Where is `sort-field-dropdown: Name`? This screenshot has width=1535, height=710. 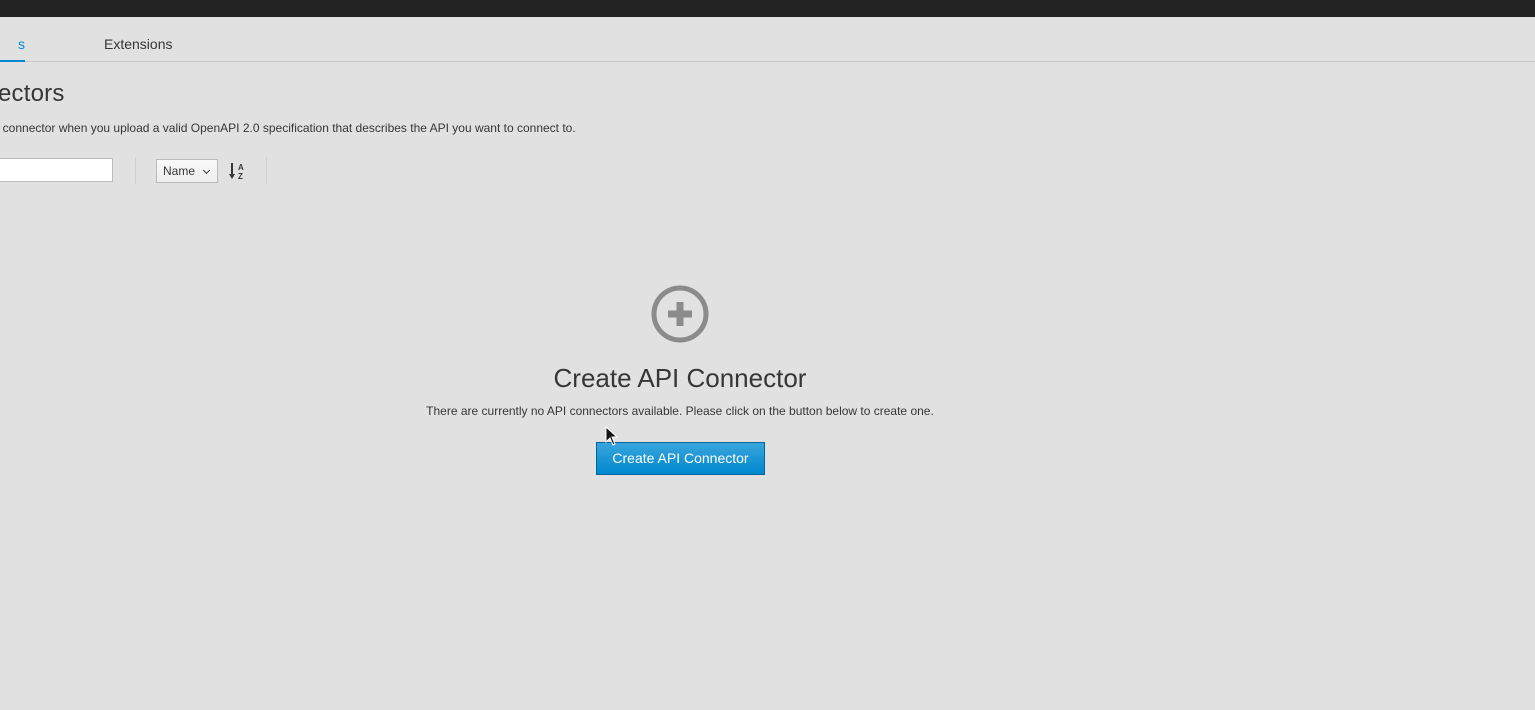
sort-field-dropdown: Name is located at coordinates (187, 171).